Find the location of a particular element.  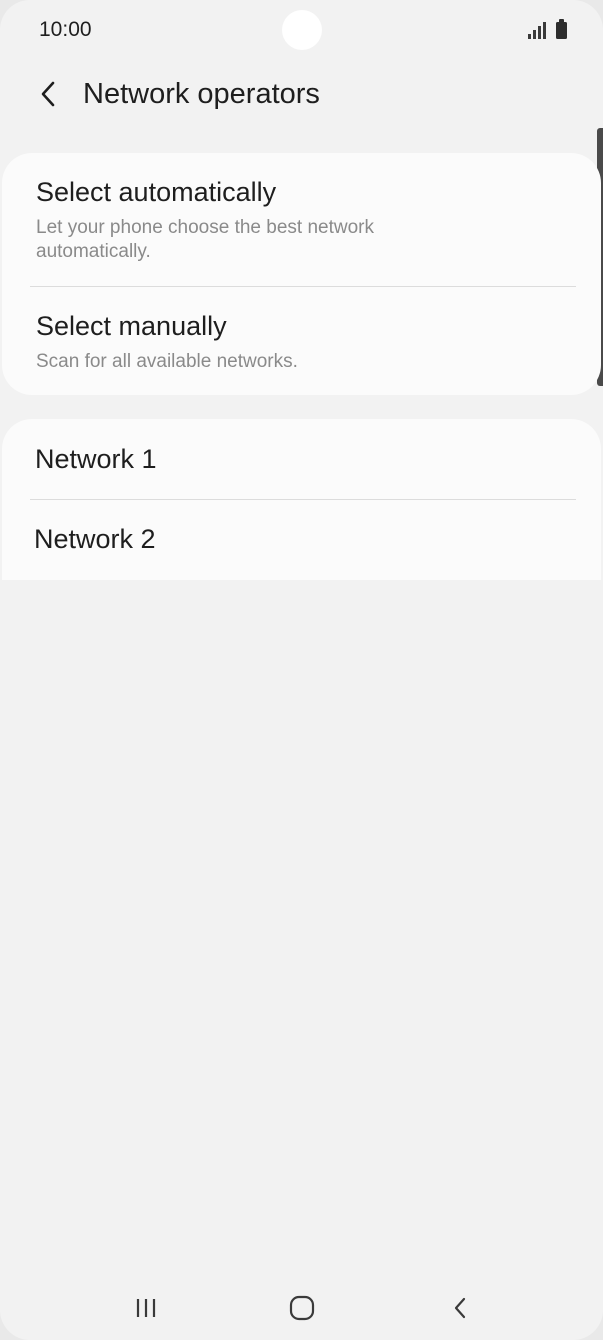

home-icon is located at coordinates (302, 1308).